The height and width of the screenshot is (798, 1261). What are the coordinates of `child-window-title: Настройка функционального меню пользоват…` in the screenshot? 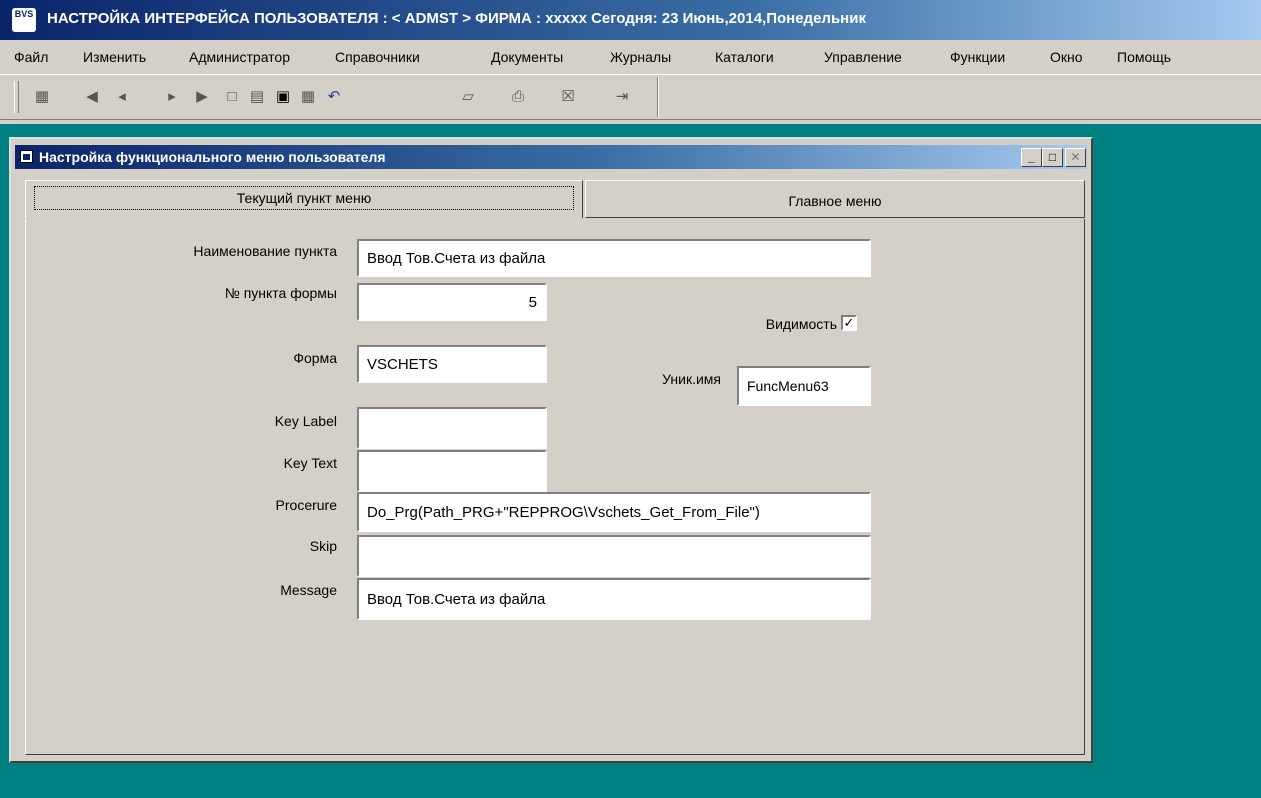 It's located at (212, 157).